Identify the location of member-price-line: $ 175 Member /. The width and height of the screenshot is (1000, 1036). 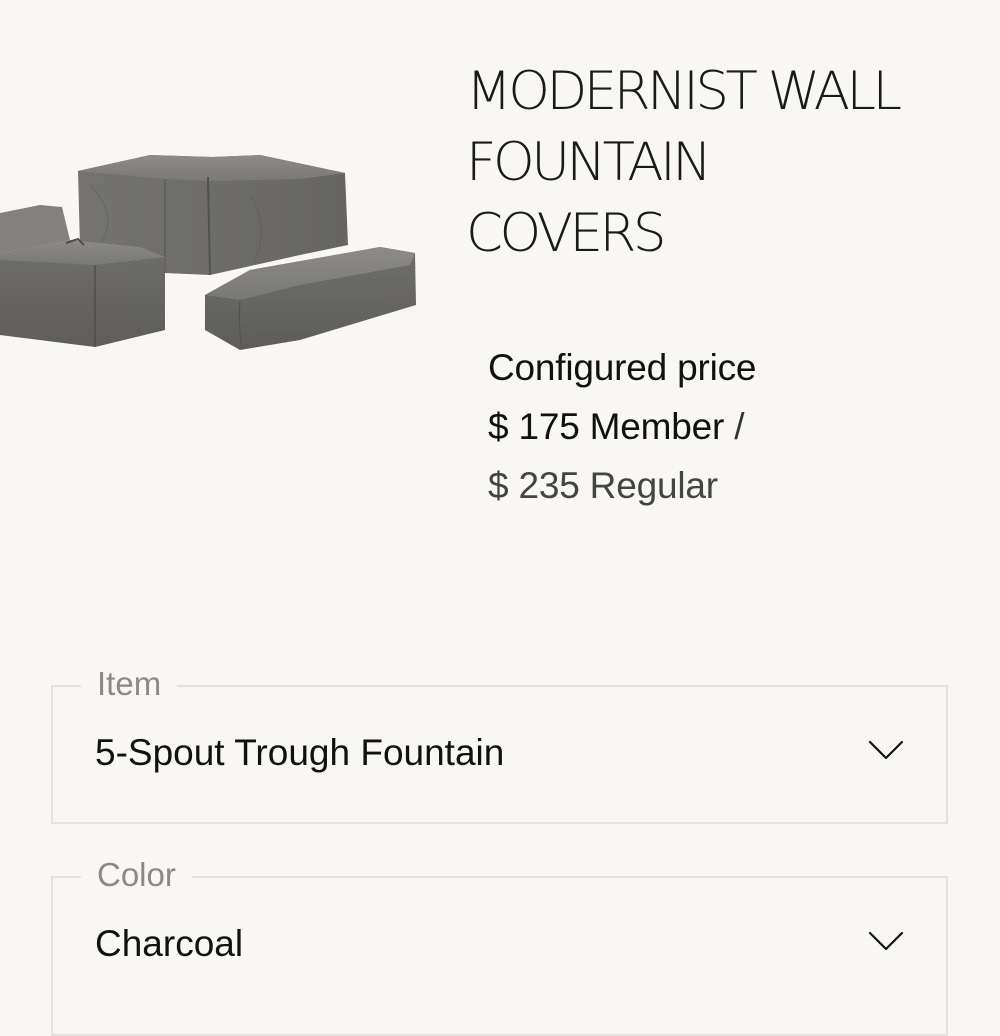
(738, 426).